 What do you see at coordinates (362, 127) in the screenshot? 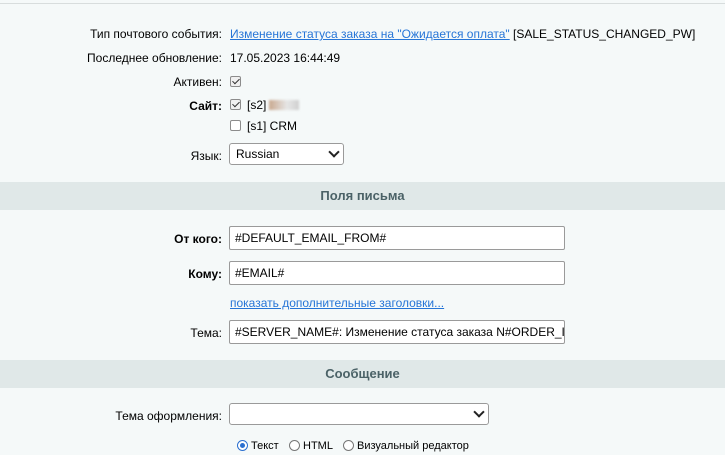
I see `site-row-2: [s1] CRM` at bounding box center [362, 127].